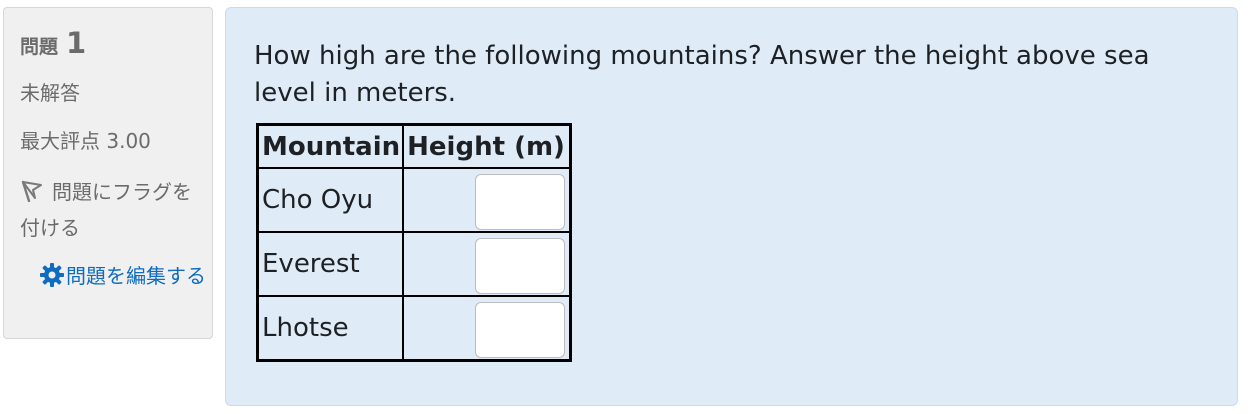 The image size is (1252, 414). Describe the element at coordinates (520, 202) in the screenshot. I see `height-input-cho-oyu` at that location.